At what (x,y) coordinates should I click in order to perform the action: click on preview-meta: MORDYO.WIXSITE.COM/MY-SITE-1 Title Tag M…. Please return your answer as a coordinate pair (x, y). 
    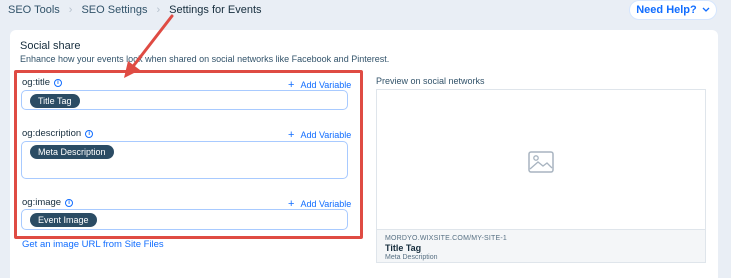
    Looking at the image, I should click on (541, 246).